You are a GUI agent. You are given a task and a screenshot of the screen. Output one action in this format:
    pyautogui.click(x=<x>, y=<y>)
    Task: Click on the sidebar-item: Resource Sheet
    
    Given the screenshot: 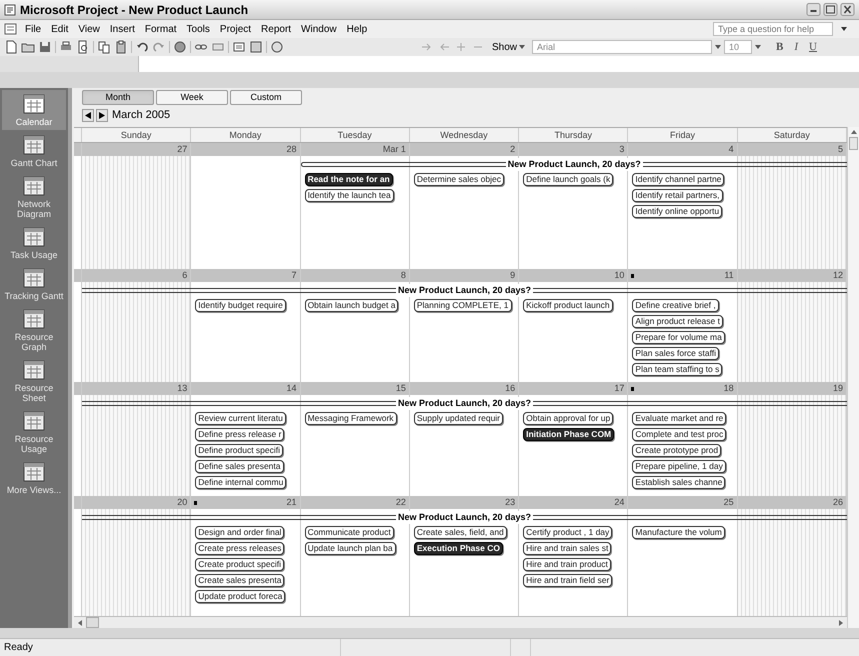 What is the action you would take?
    pyautogui.click(x=34, y=381)
    